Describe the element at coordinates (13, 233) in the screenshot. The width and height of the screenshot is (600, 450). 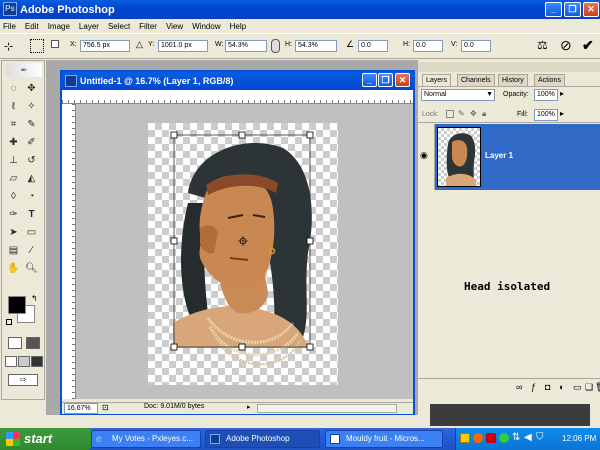
I see `path-selection-icon: ➤` at that location.